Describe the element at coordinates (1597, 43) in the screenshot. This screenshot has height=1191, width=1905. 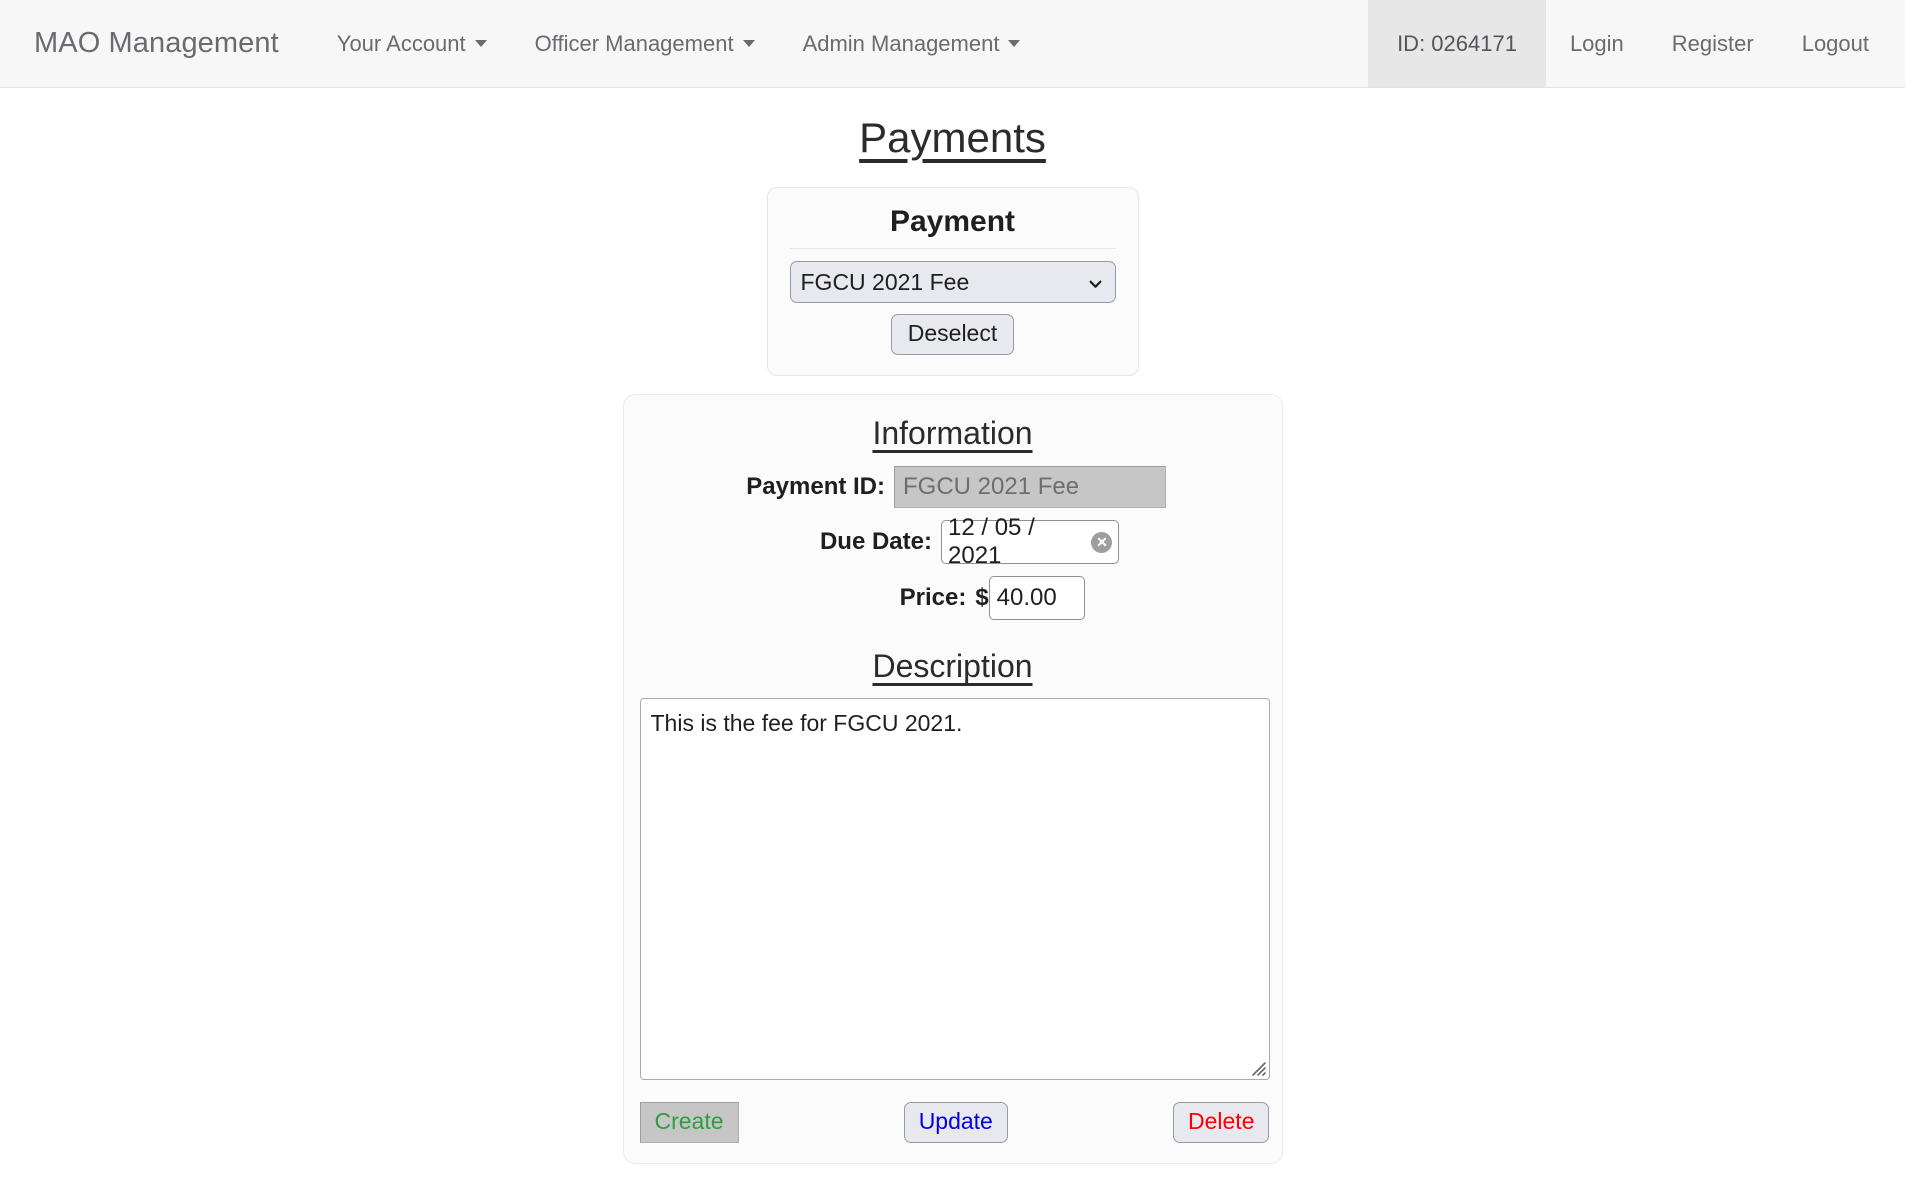
I see `nav-link-login: Login` at that location.